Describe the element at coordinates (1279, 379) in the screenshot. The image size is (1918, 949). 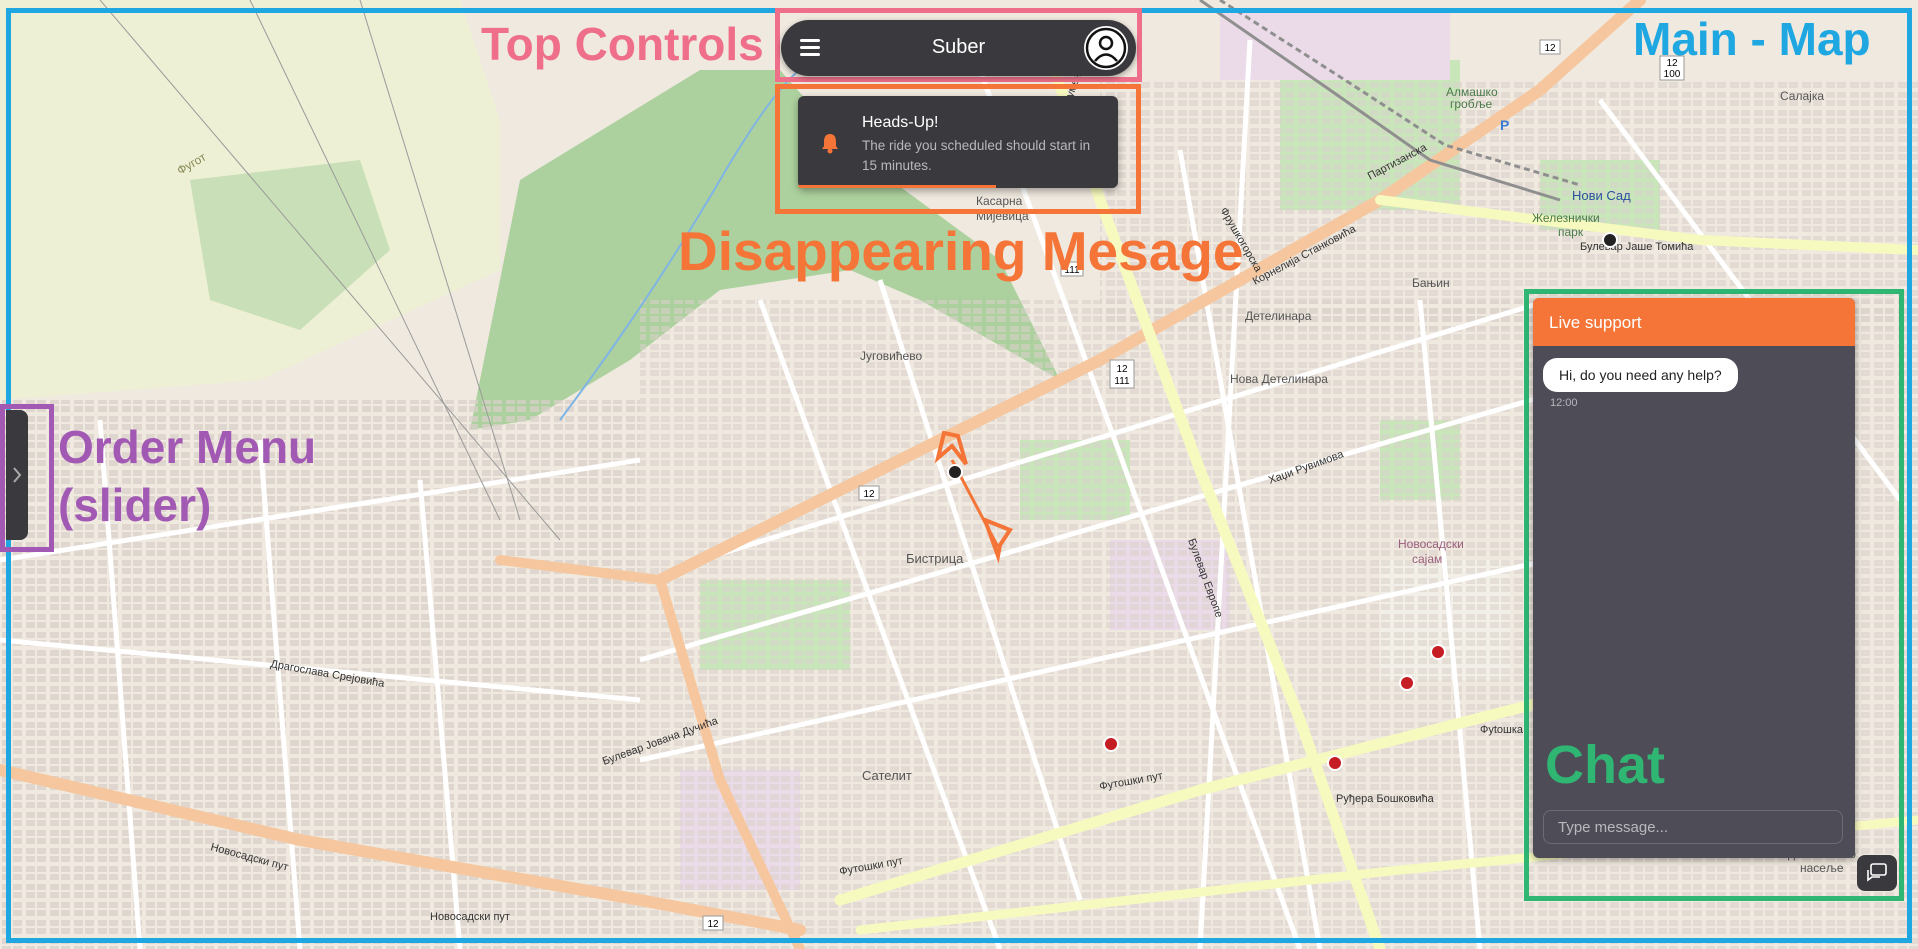
I see `place-label: Нова Детелинара` at that location.